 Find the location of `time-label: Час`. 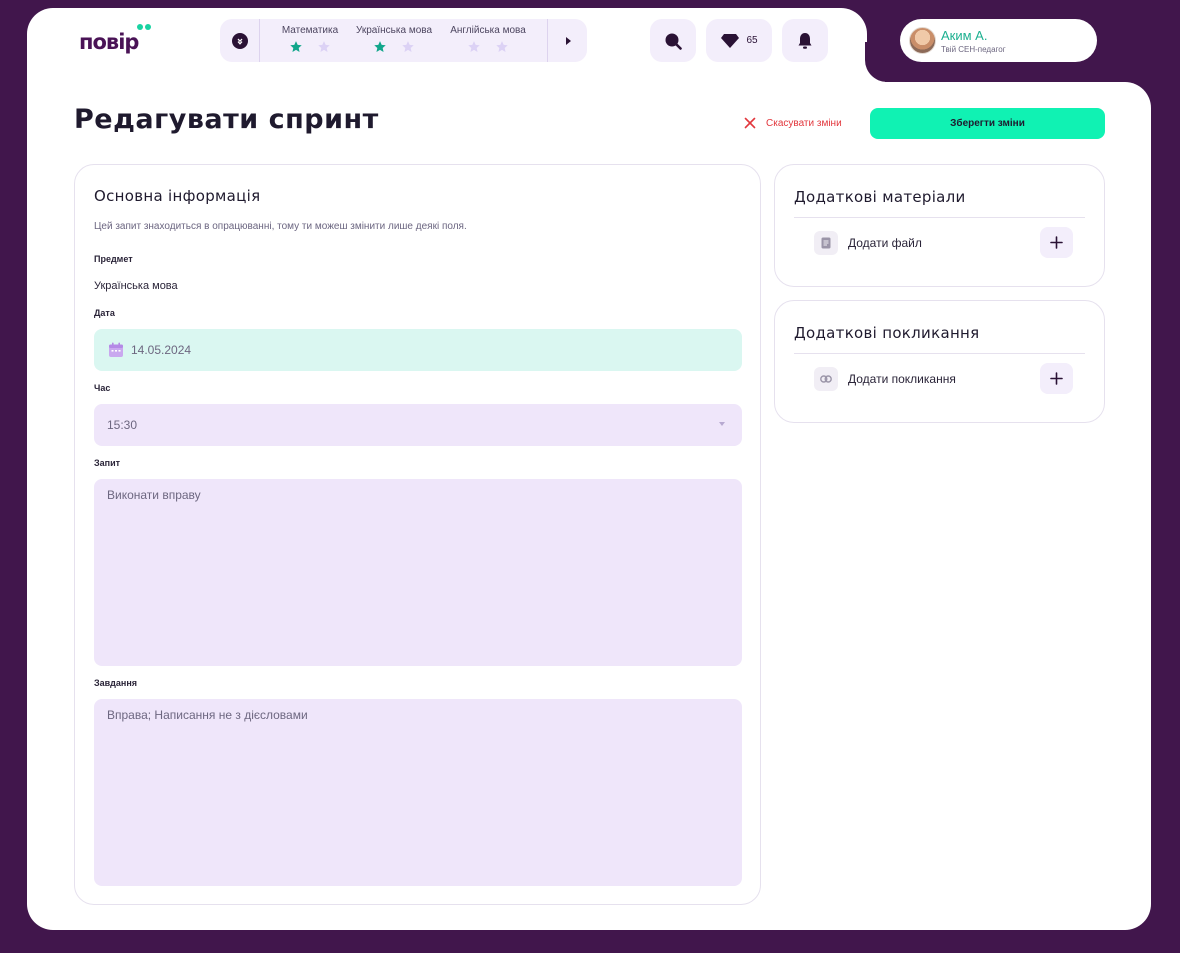

time-label: Час is located at coordinates (102, 388).